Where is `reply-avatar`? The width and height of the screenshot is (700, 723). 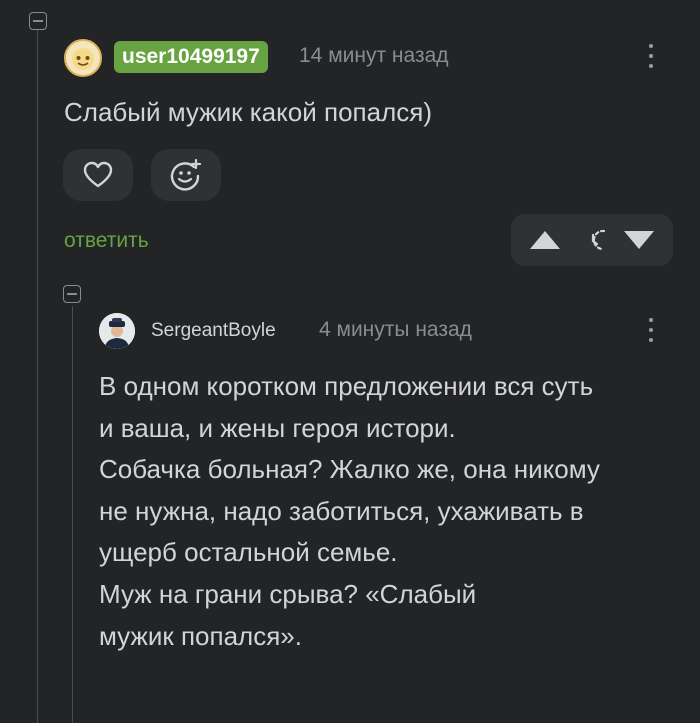
reply-avatar is located at coordinates (117, 331).